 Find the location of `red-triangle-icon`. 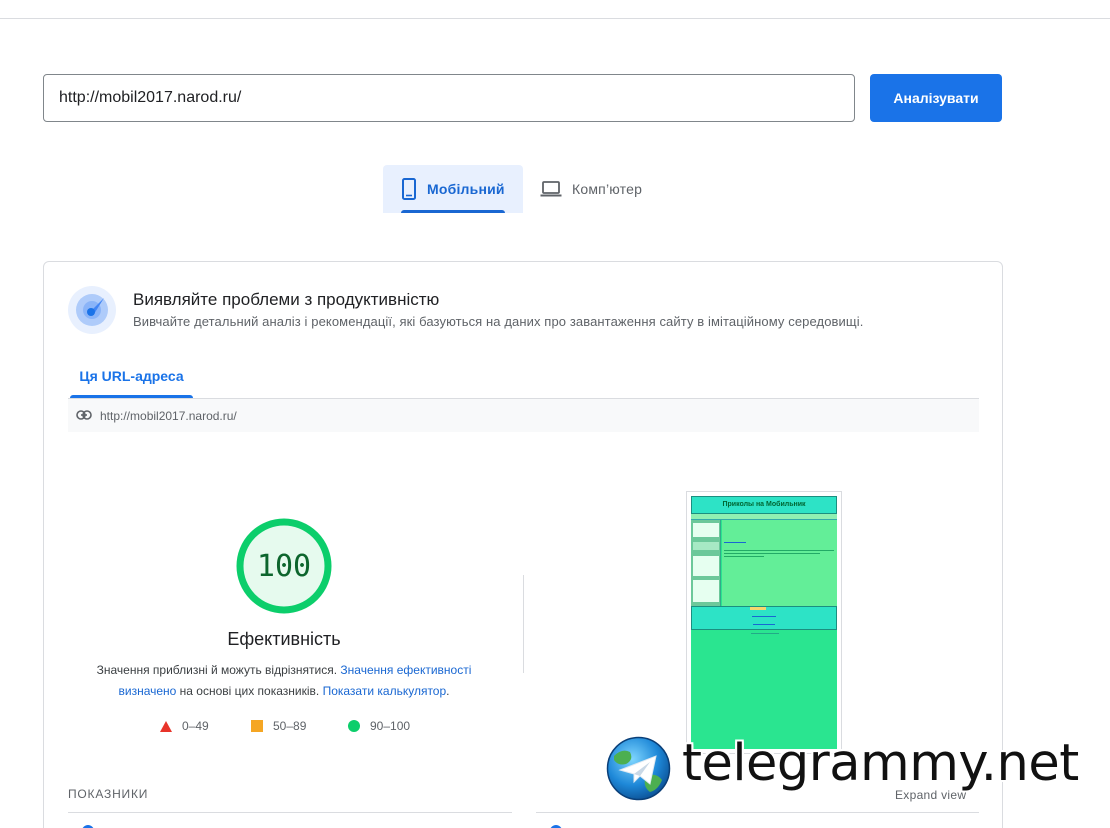

red-triangle-icon is located at coordinates (166, 726).